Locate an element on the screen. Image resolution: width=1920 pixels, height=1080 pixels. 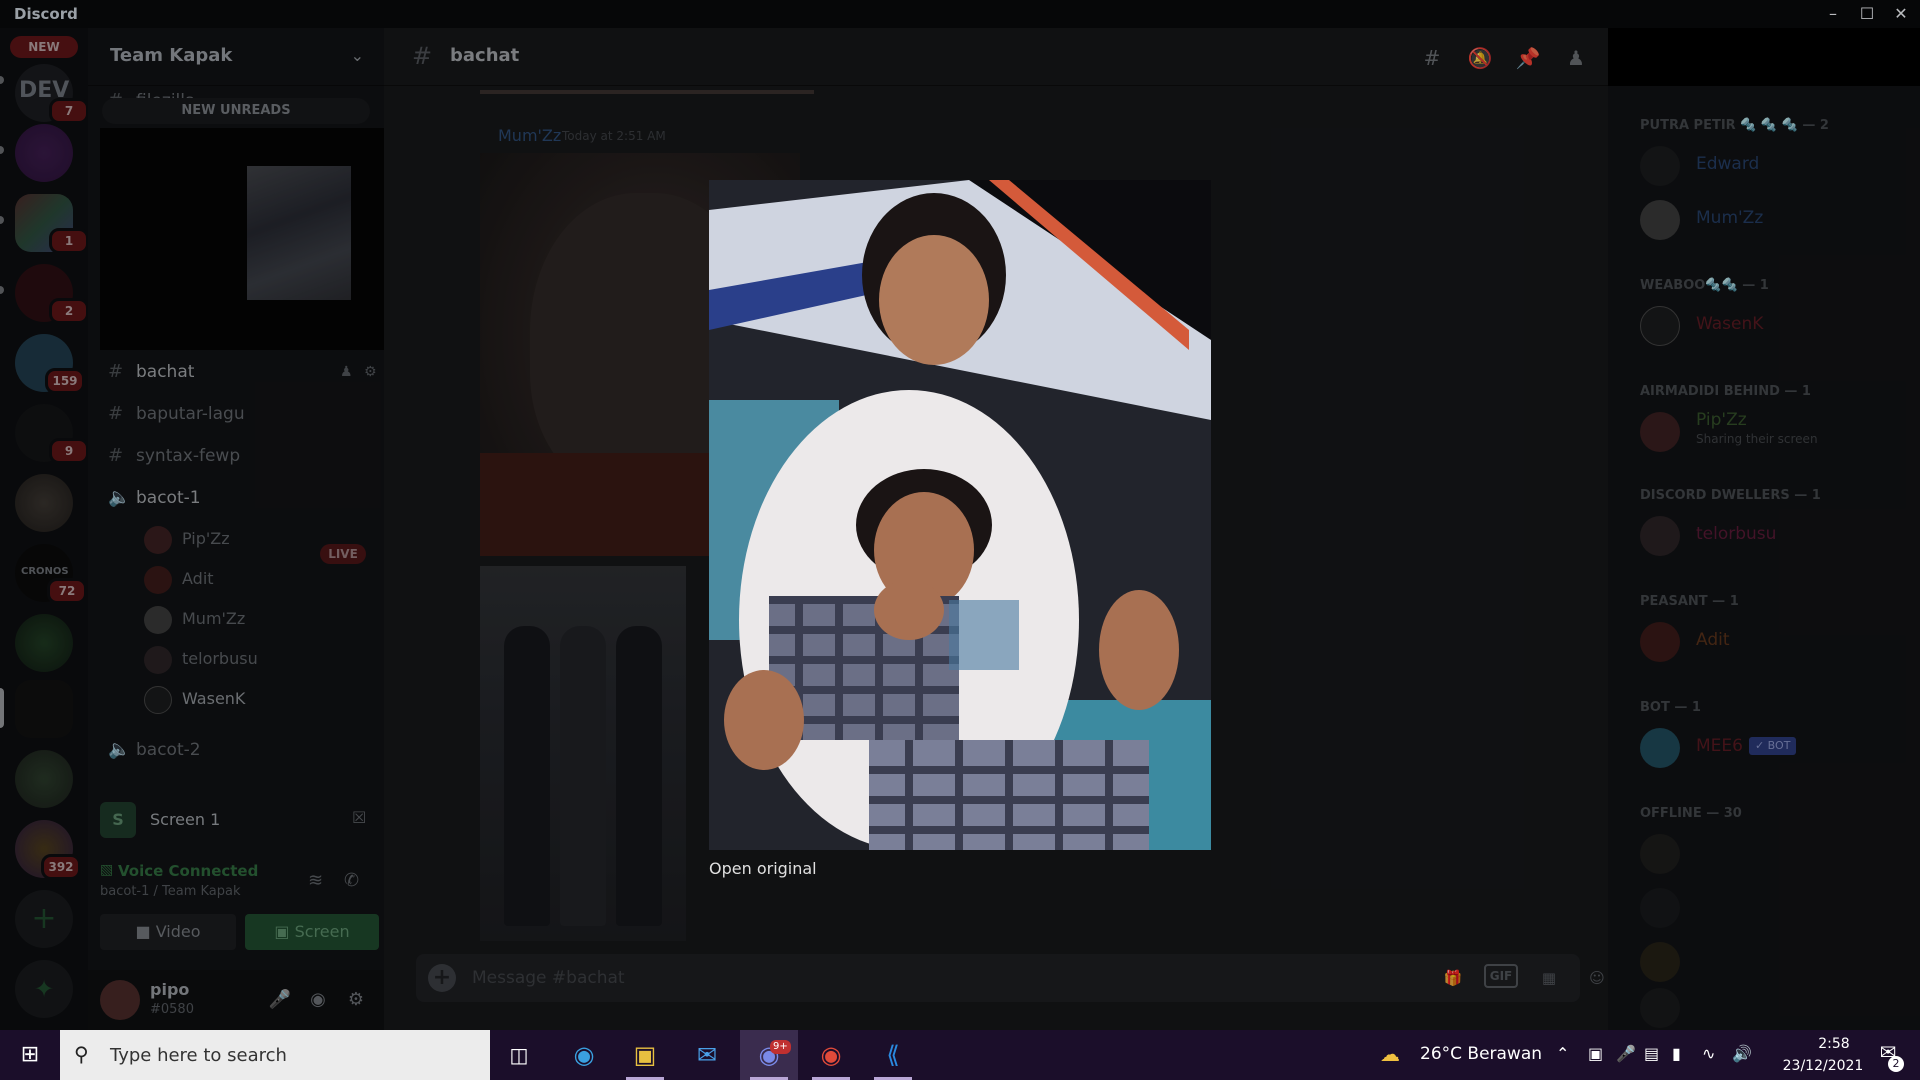
clock-time: 2:58 is located at coordinates (1834, 1044).